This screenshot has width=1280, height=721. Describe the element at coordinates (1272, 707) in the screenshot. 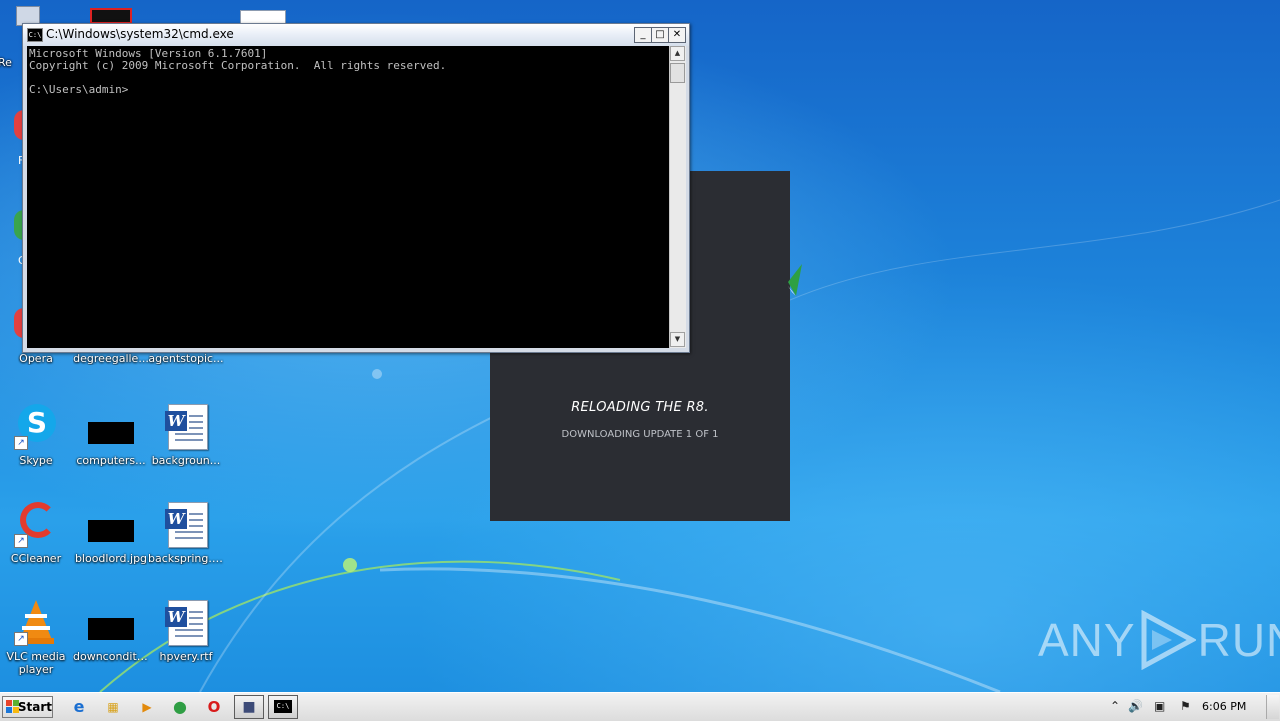

I see `show-desktop-button` at that location.